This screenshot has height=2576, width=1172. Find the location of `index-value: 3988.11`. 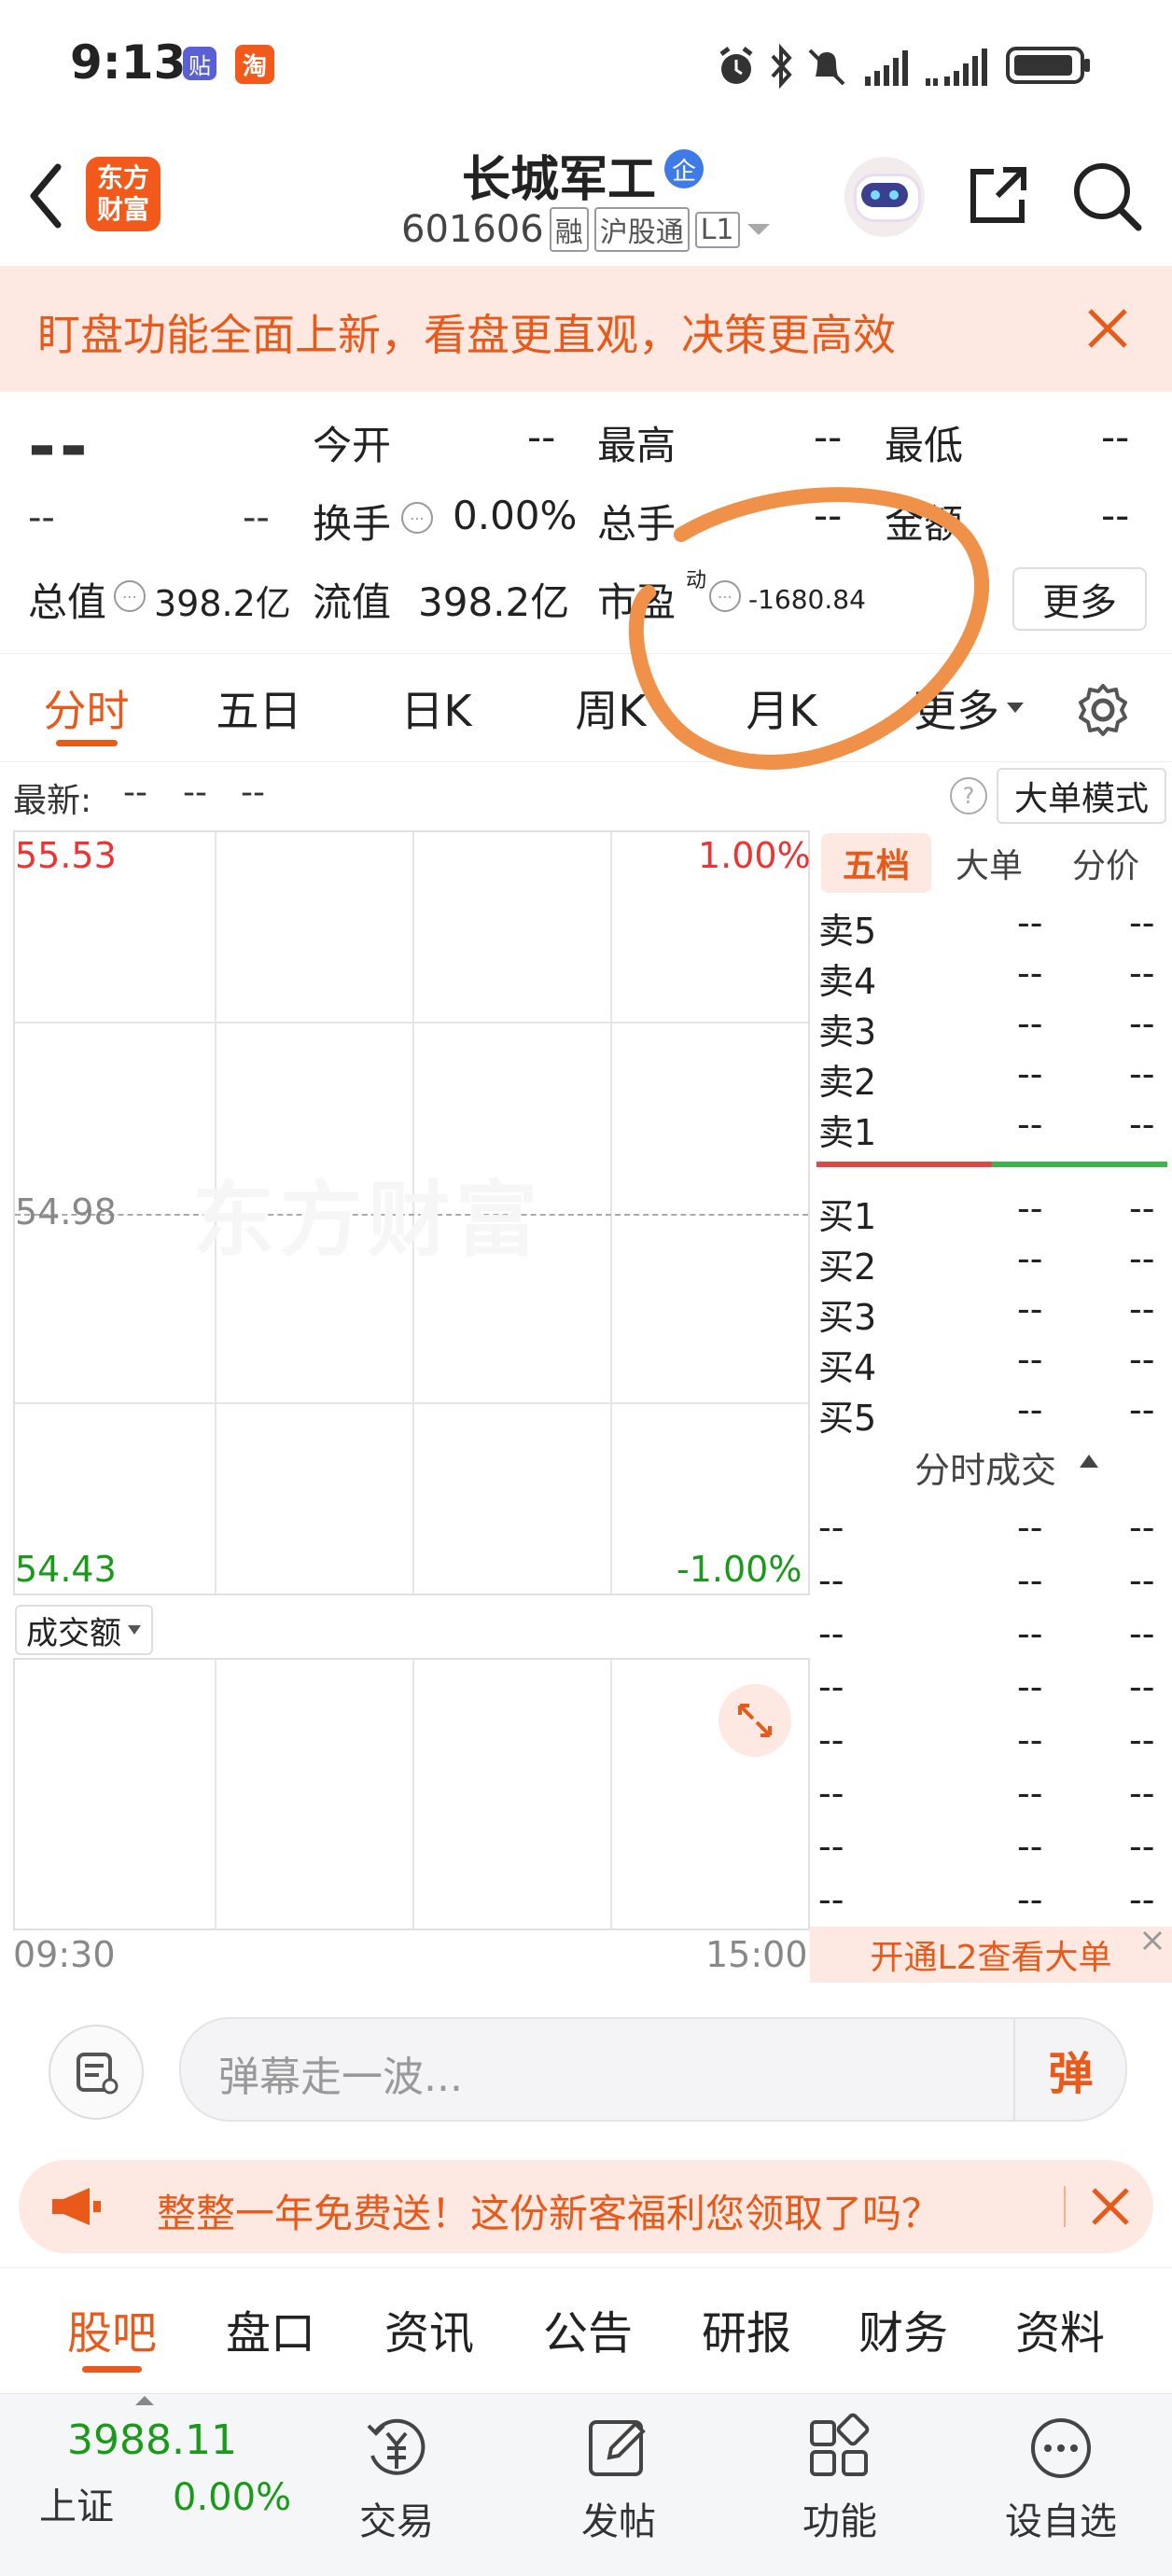

index-value: 3988.11 is located at coordinates (152, 2440).